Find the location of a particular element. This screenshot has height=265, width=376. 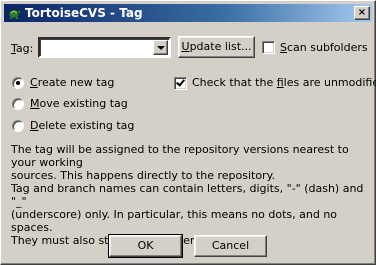

tag-combobox is located at coordinates (104, 47).